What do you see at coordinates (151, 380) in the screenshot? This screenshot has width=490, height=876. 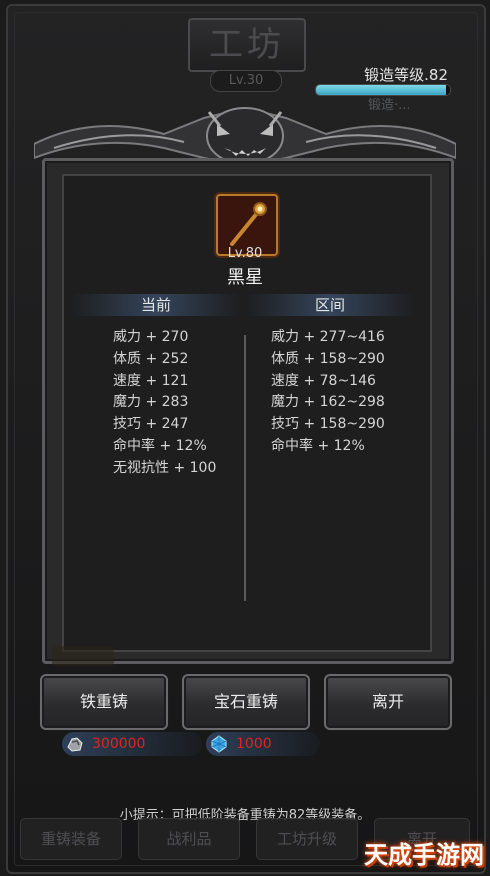 I see `current-stat: 速度 + 121` at bounding box center [151, 380].